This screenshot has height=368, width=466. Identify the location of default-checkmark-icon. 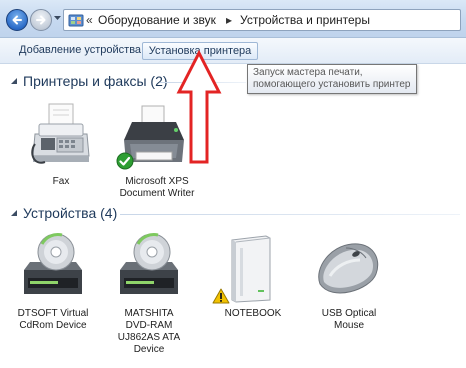
(125, 163).